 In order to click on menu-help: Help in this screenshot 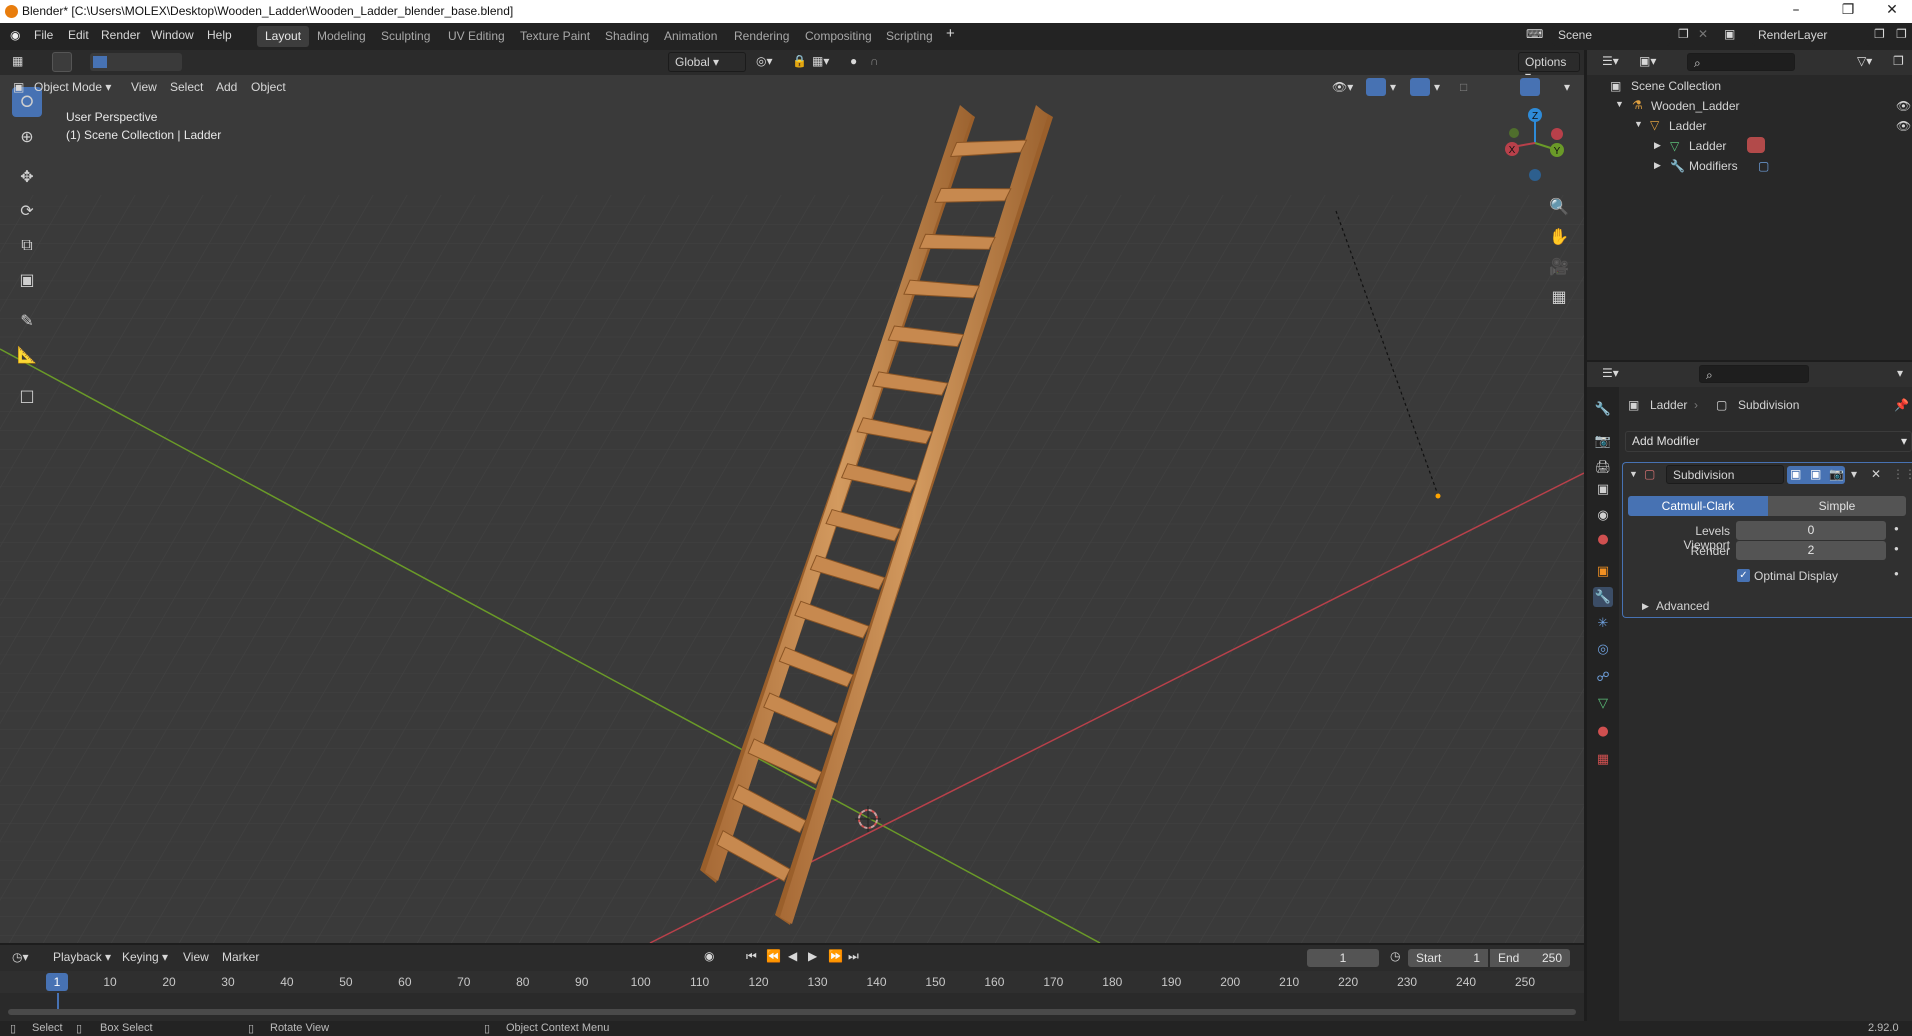, I will do `click(219, 35)`.